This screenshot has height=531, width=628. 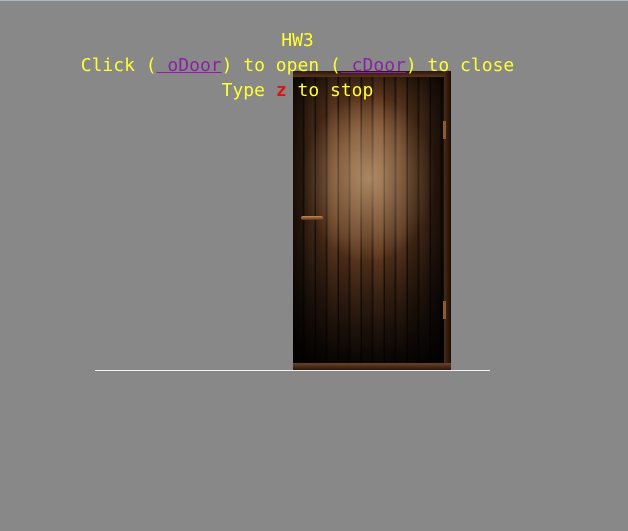 I want to click on door-frame-bottom, so click(x=372, y=366).